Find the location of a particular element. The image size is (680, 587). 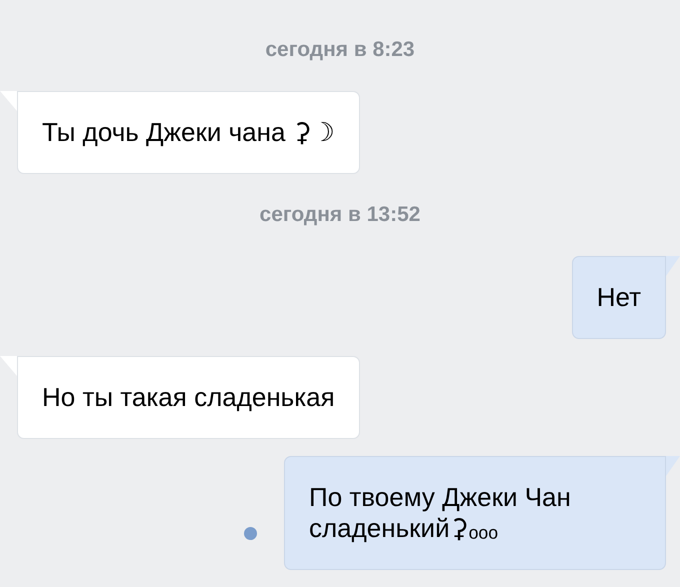

message-bubble: Ты дочь Джеки чана ⚳☽ is located at coordinates (188, 132).